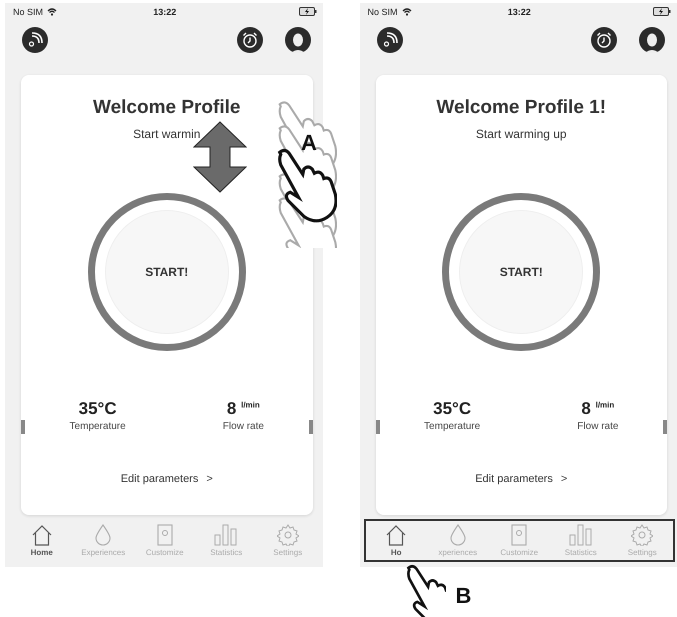 The image size is (677, 617). What do you see at coordinates (309, 143) in the screenshot?
I see `callout-label: A` at bounding box center [309, 143].